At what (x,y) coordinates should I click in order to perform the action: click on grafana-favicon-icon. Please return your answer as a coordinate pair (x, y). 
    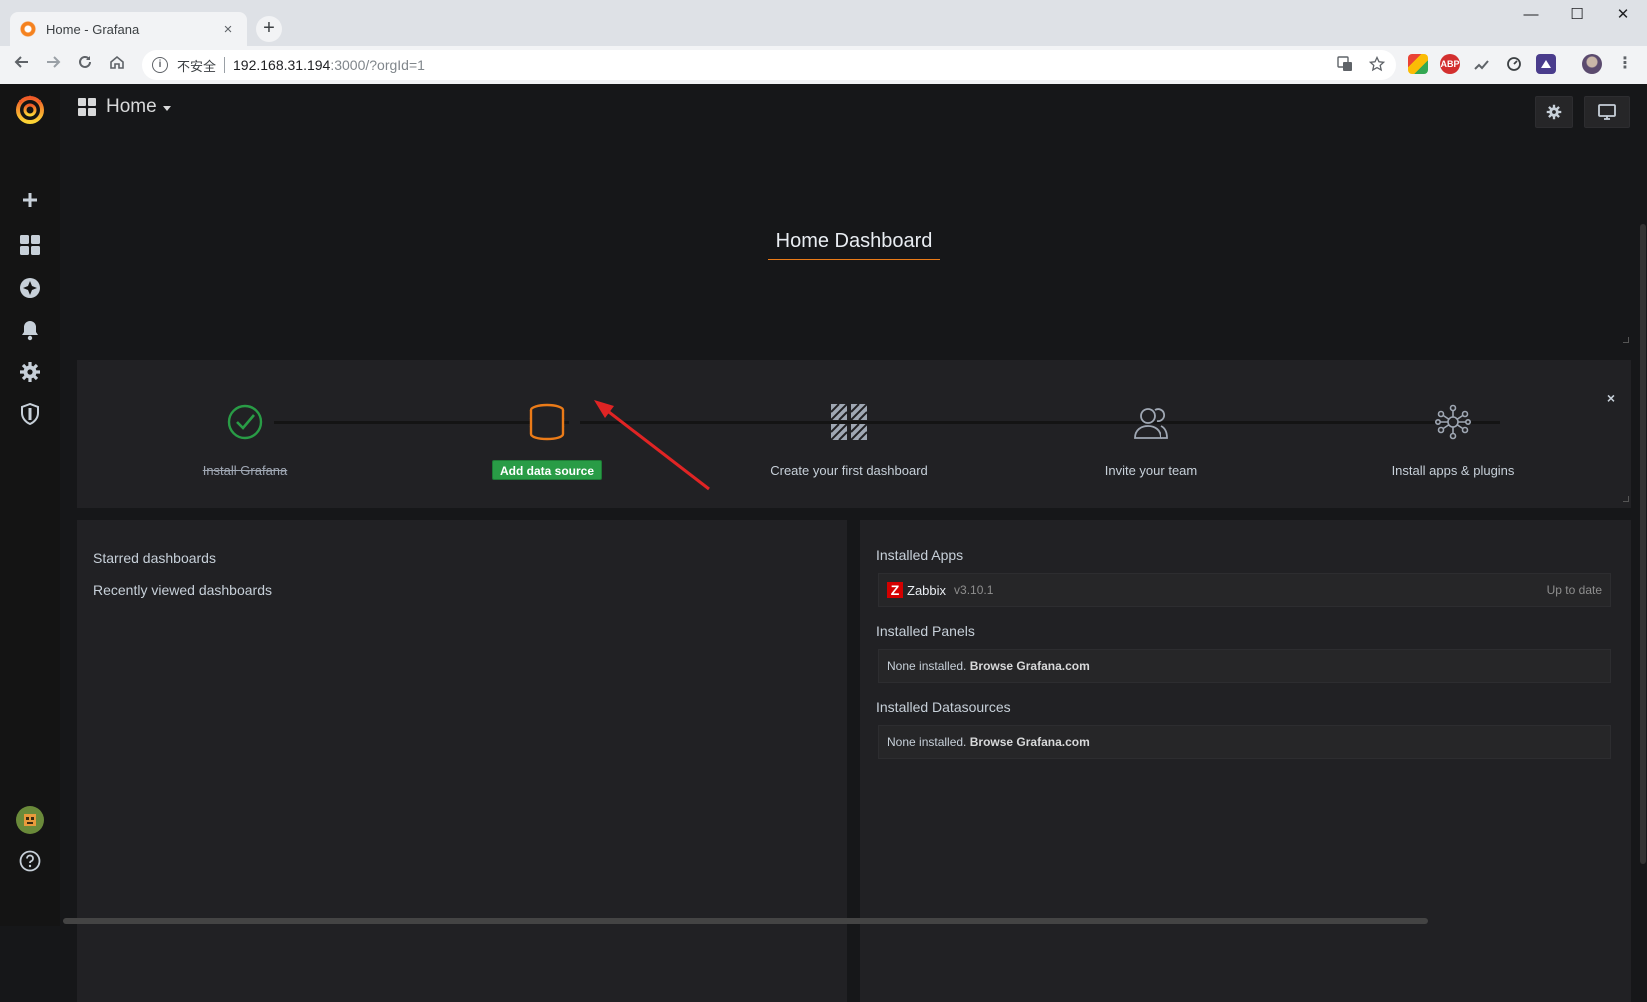
    Looking at the image, I should click on (28, 29).